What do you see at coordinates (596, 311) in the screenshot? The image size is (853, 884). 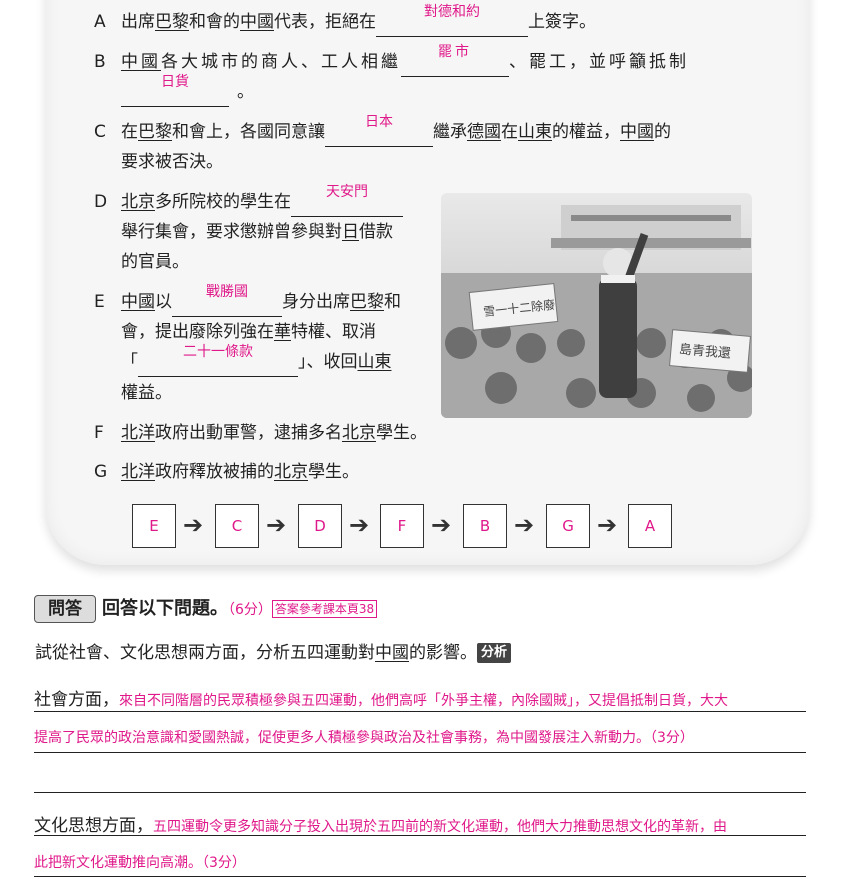 I see `protest-illustration: 雪一十二除廢 島青我還` at bounding box center [596, 311].